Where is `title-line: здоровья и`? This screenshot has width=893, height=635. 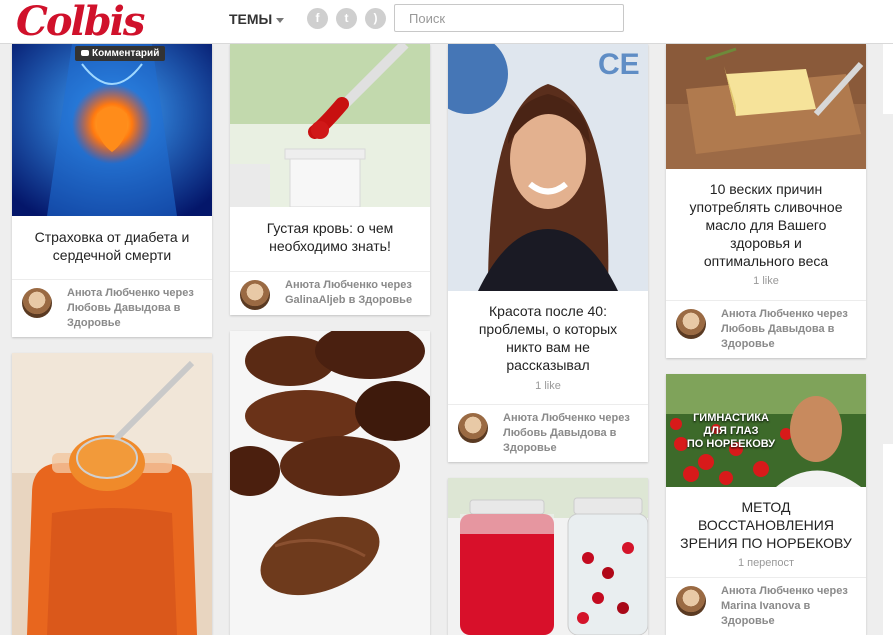
title-line: здоровья и is located at coordinates (766, 243).